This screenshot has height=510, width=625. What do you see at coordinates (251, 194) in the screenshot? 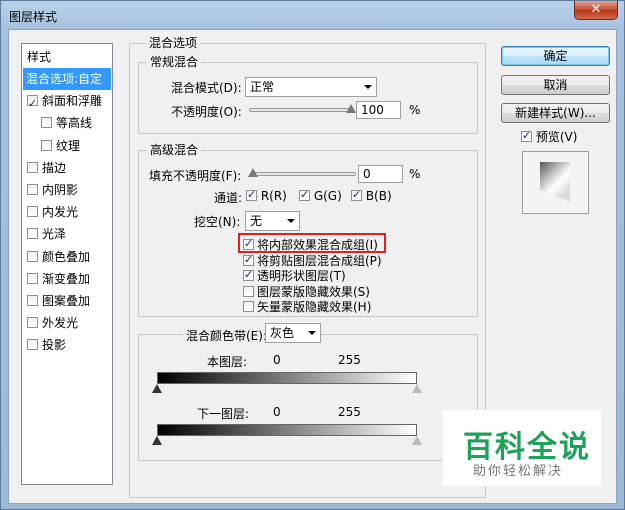
I see `channel-r-checkbox` at bounding box center [251, 194].